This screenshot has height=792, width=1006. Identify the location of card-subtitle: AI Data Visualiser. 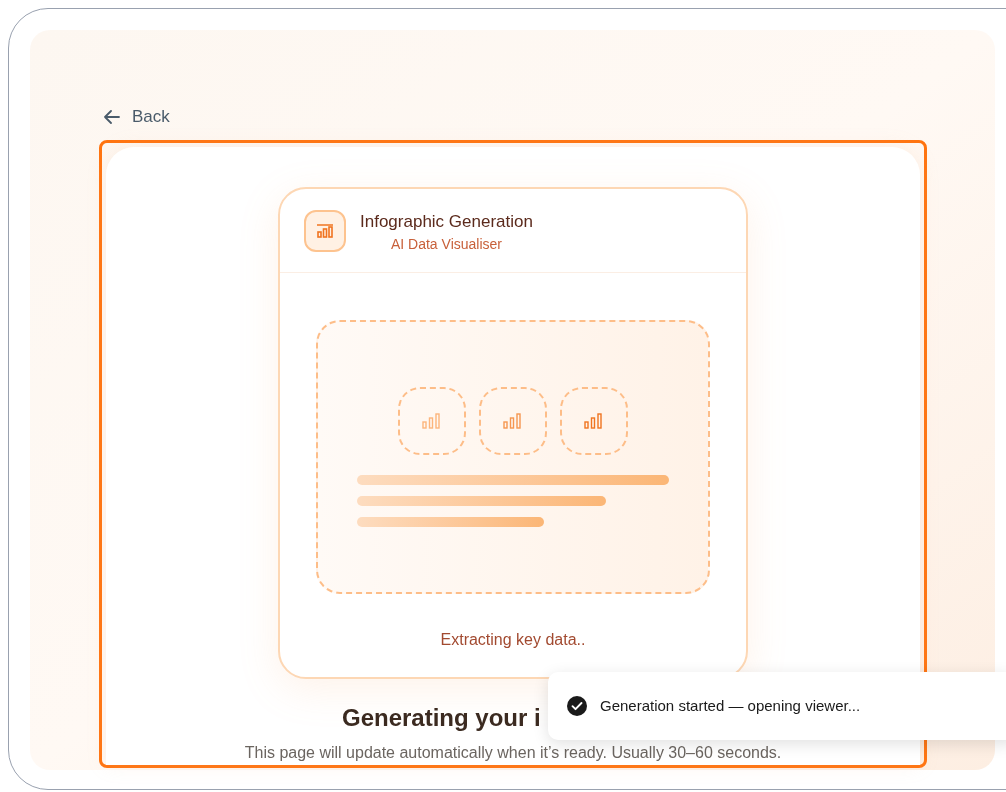
(446, 244).